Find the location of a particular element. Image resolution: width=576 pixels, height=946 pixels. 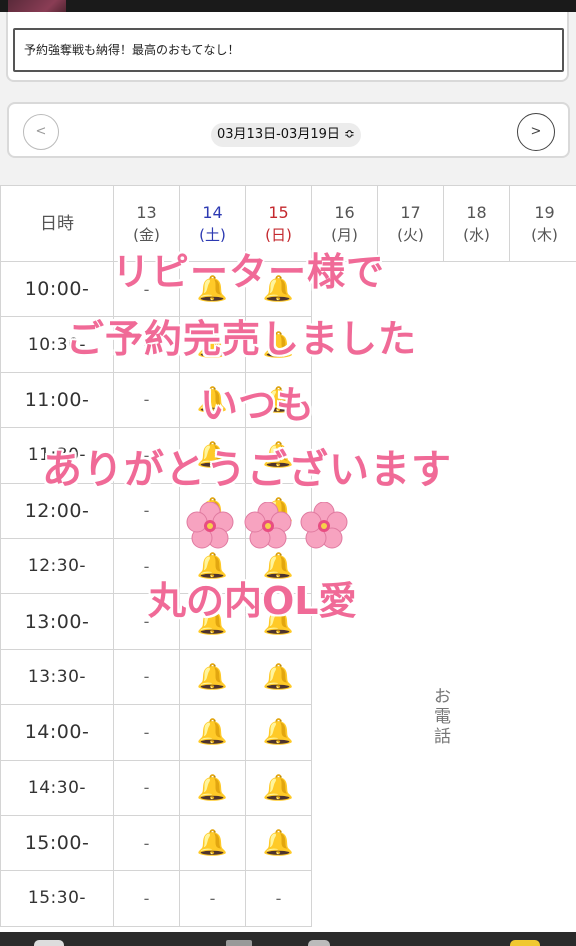

date-range-select: 03月13日-03月19日 ≎ is located at coordinates (286, 135).